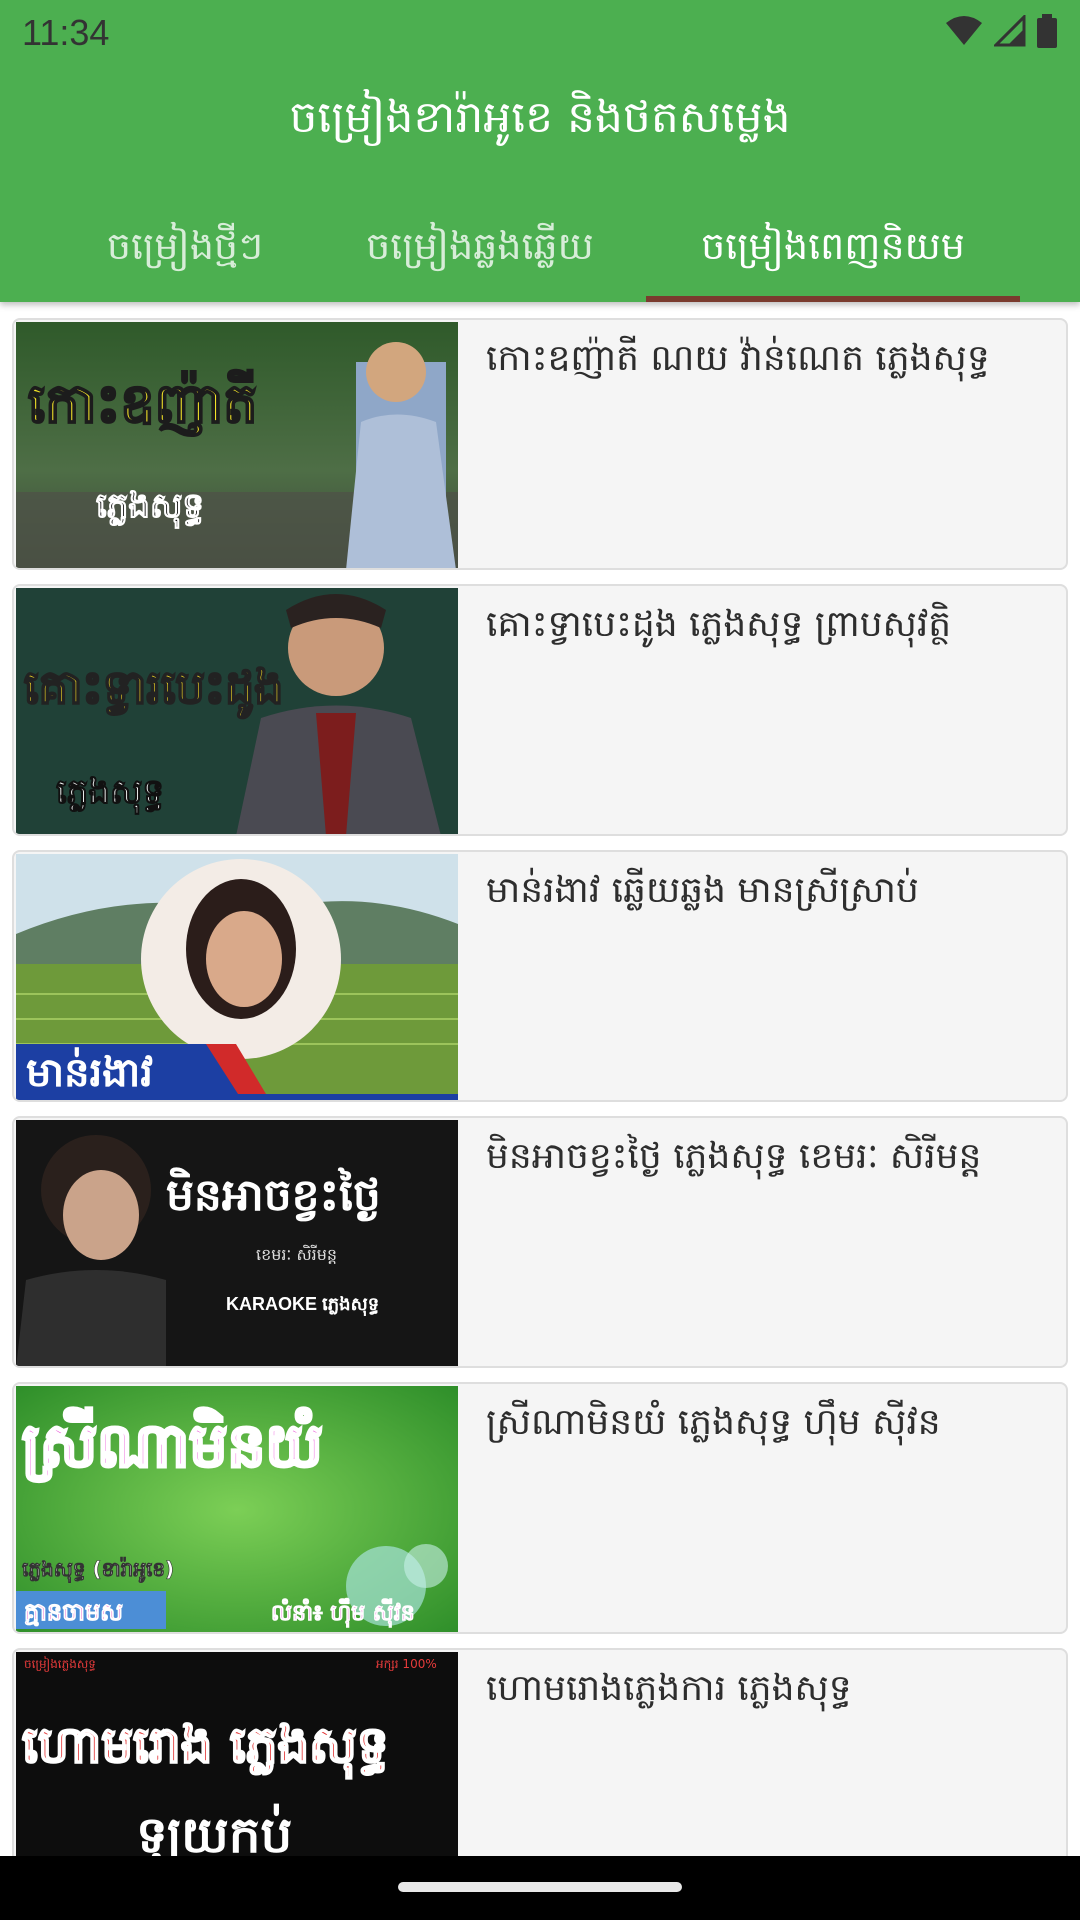  What do you see at coordinates (205, 1747) in the screenshot?
I see `thumb-text: ហោមរោង ភ្លេងសុទ្ធ` at bounding box center [205, 1747].